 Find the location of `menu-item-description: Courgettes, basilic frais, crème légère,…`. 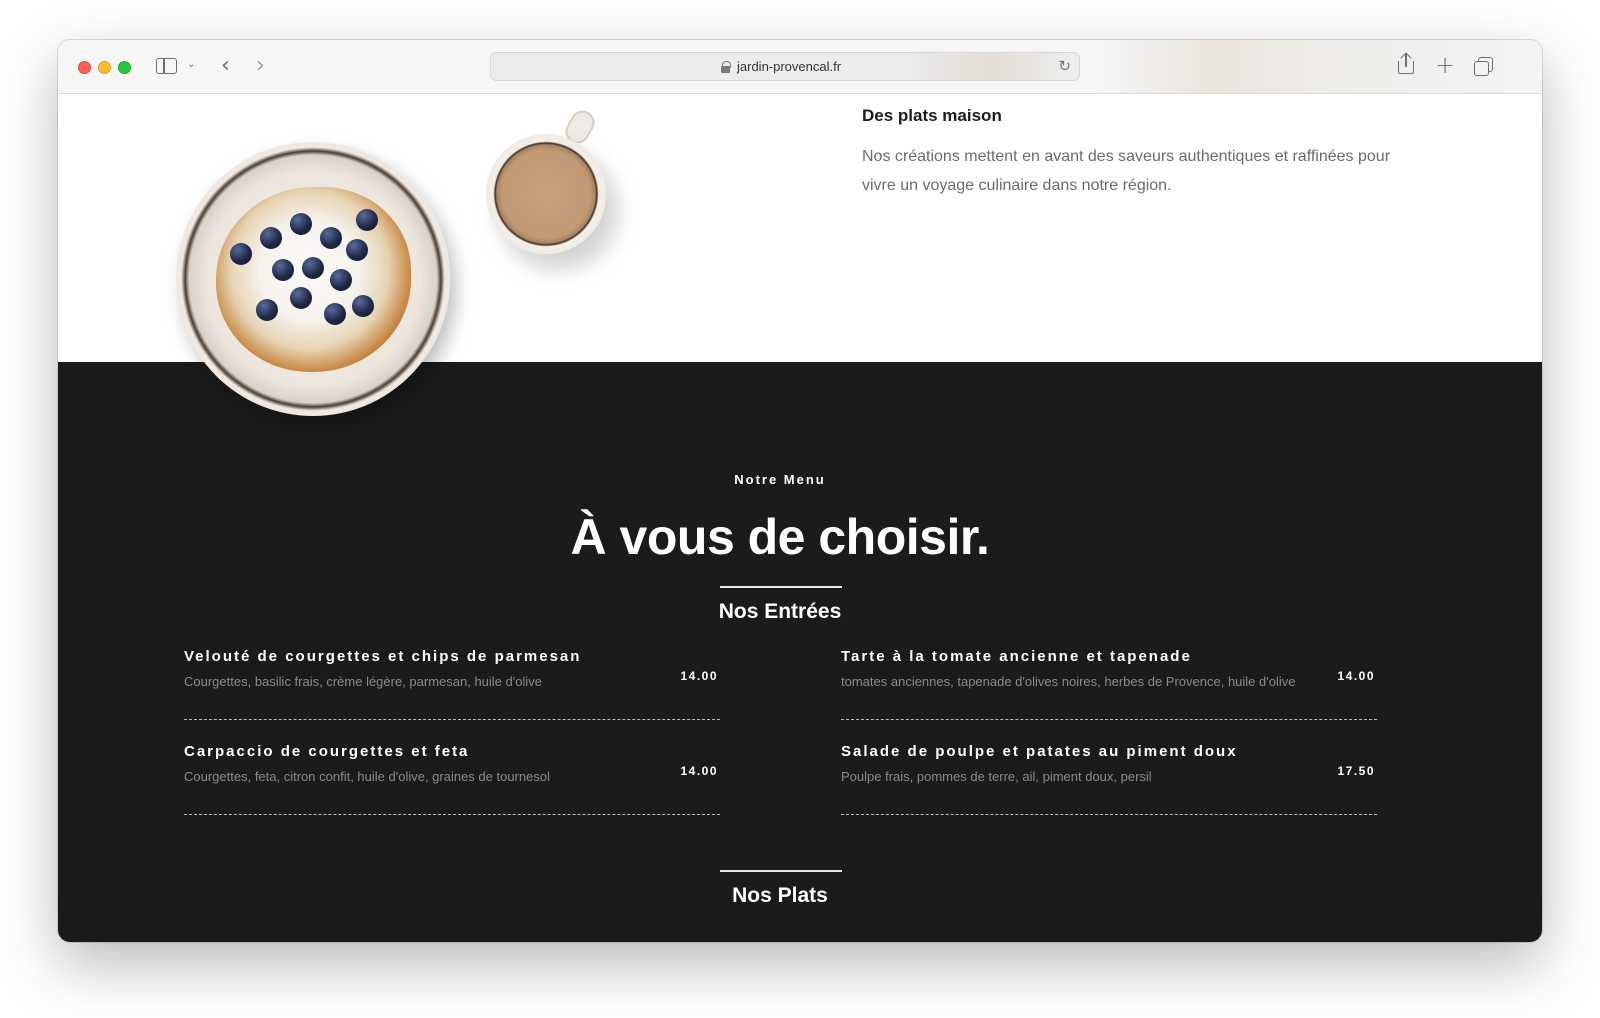

menu-item-description: Courgettes, basilic frais, crème légère,… is located at coordinates (363, 681).